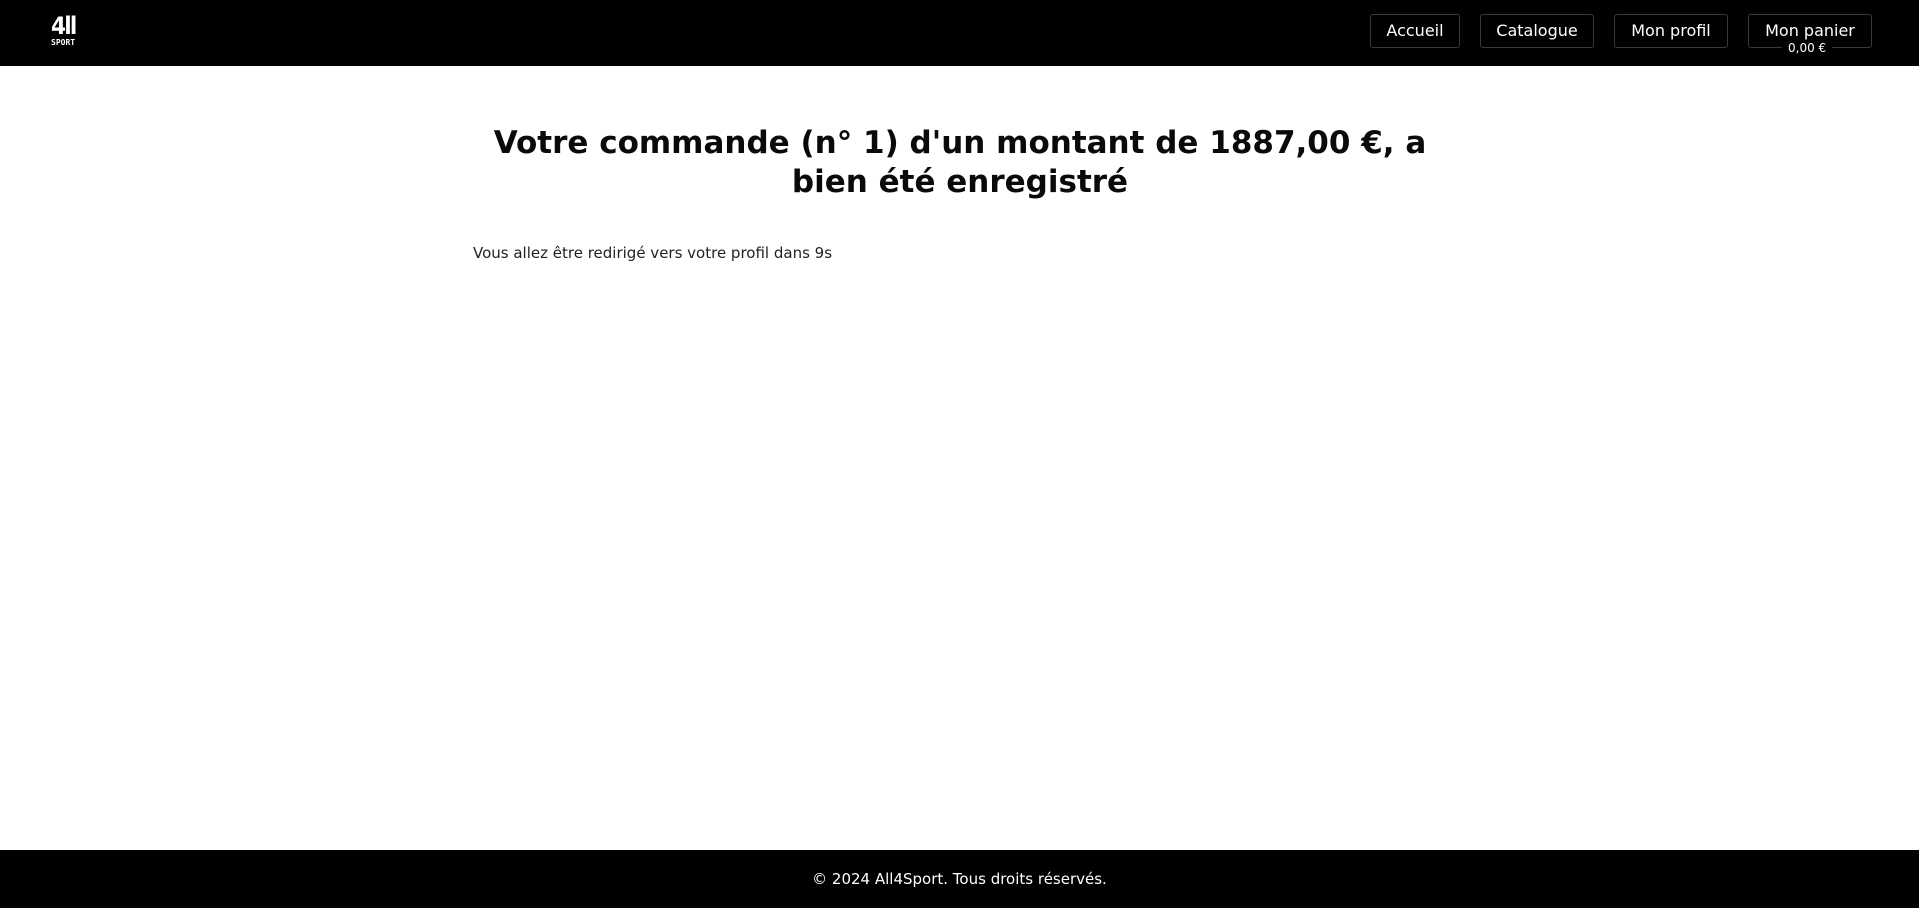 Image resolution: width=1919 pixels, height=908 pixels. What do you see at coordinates (1537, 31) in the screenshot?
I see `nav-catalogue-button: Catalogue` at bounding box center [1537, 31].